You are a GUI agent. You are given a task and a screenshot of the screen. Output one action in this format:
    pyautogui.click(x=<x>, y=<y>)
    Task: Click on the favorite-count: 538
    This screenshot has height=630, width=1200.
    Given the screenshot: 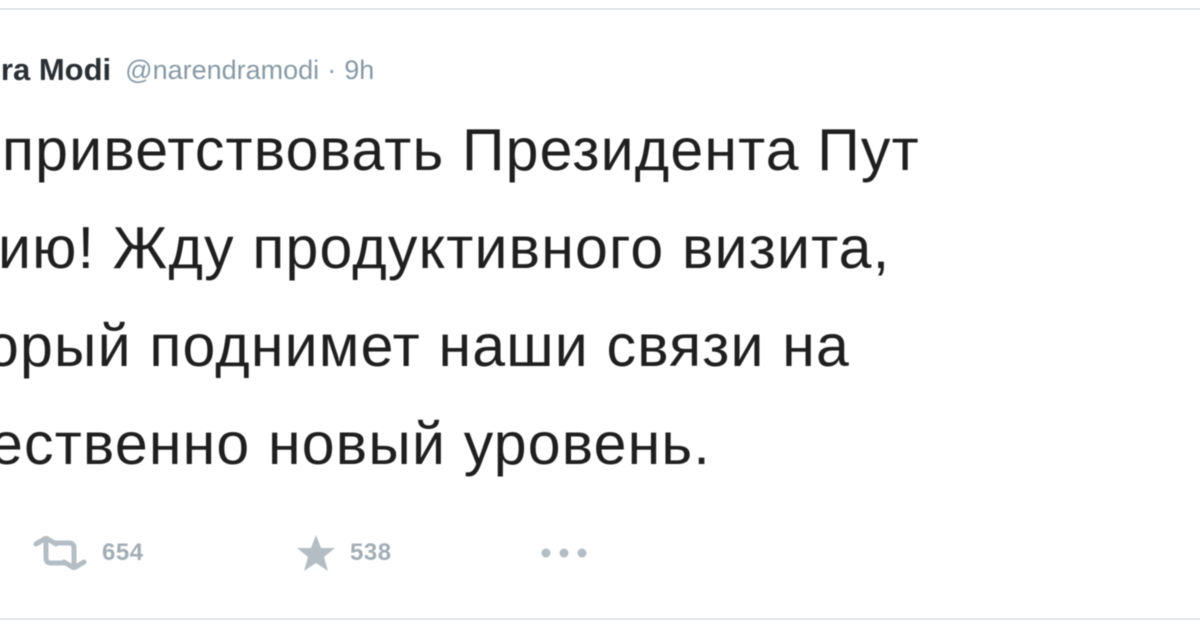 What is the action you would take?
    pyautogui.click(x=371, y=552)
    